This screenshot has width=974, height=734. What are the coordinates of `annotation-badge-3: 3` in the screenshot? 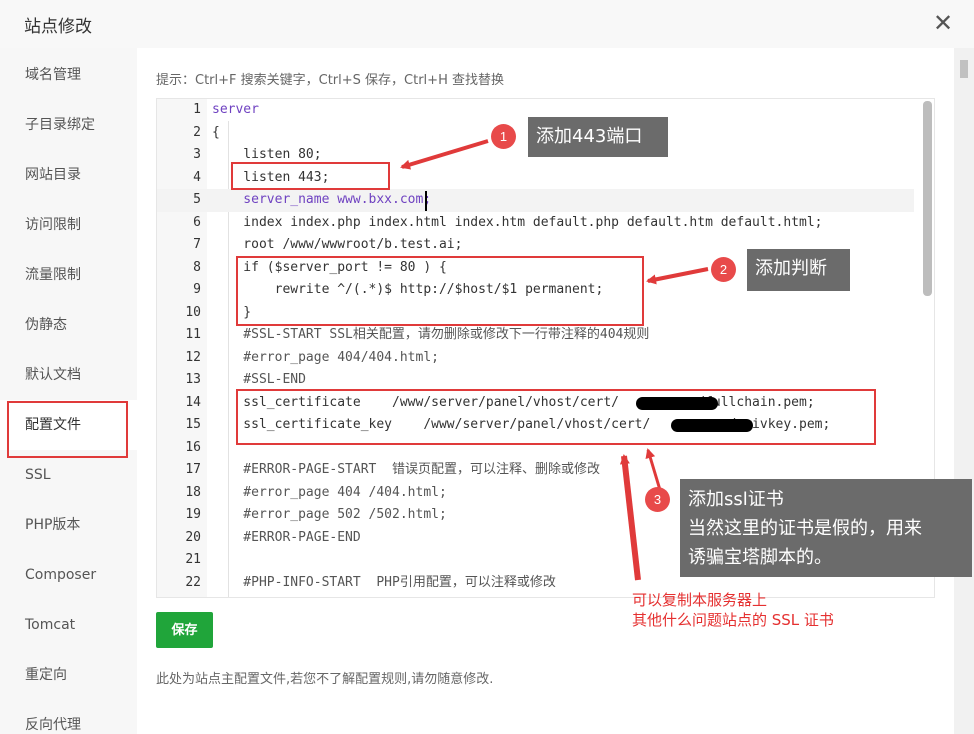 It's located at (657, 499).